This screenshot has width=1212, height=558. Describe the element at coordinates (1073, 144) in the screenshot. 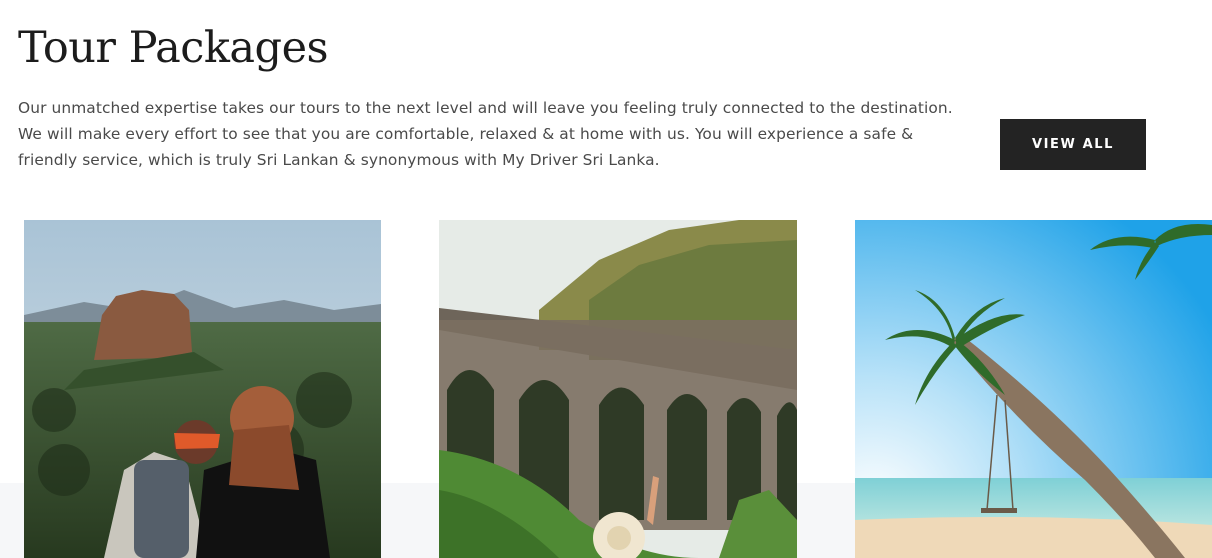

I see `view-all-button: VIEW ALL` at that location.